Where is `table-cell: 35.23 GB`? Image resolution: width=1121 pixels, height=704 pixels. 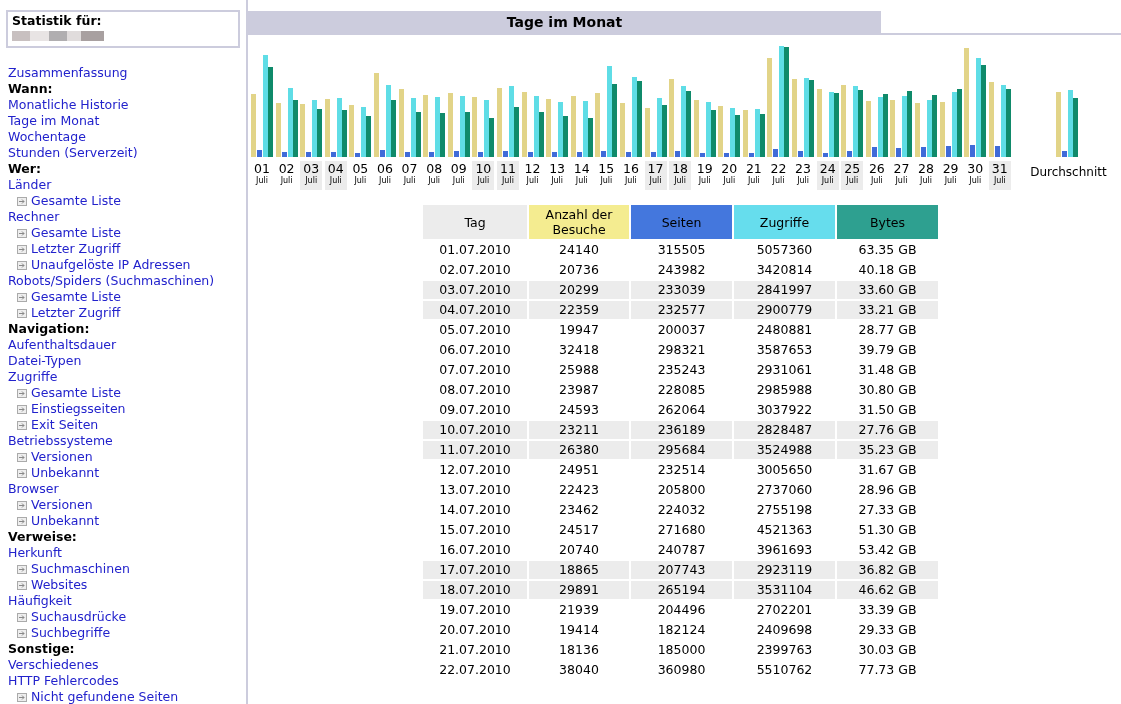
table-cell: 35.23 GB is located at coordinates (887, 450).